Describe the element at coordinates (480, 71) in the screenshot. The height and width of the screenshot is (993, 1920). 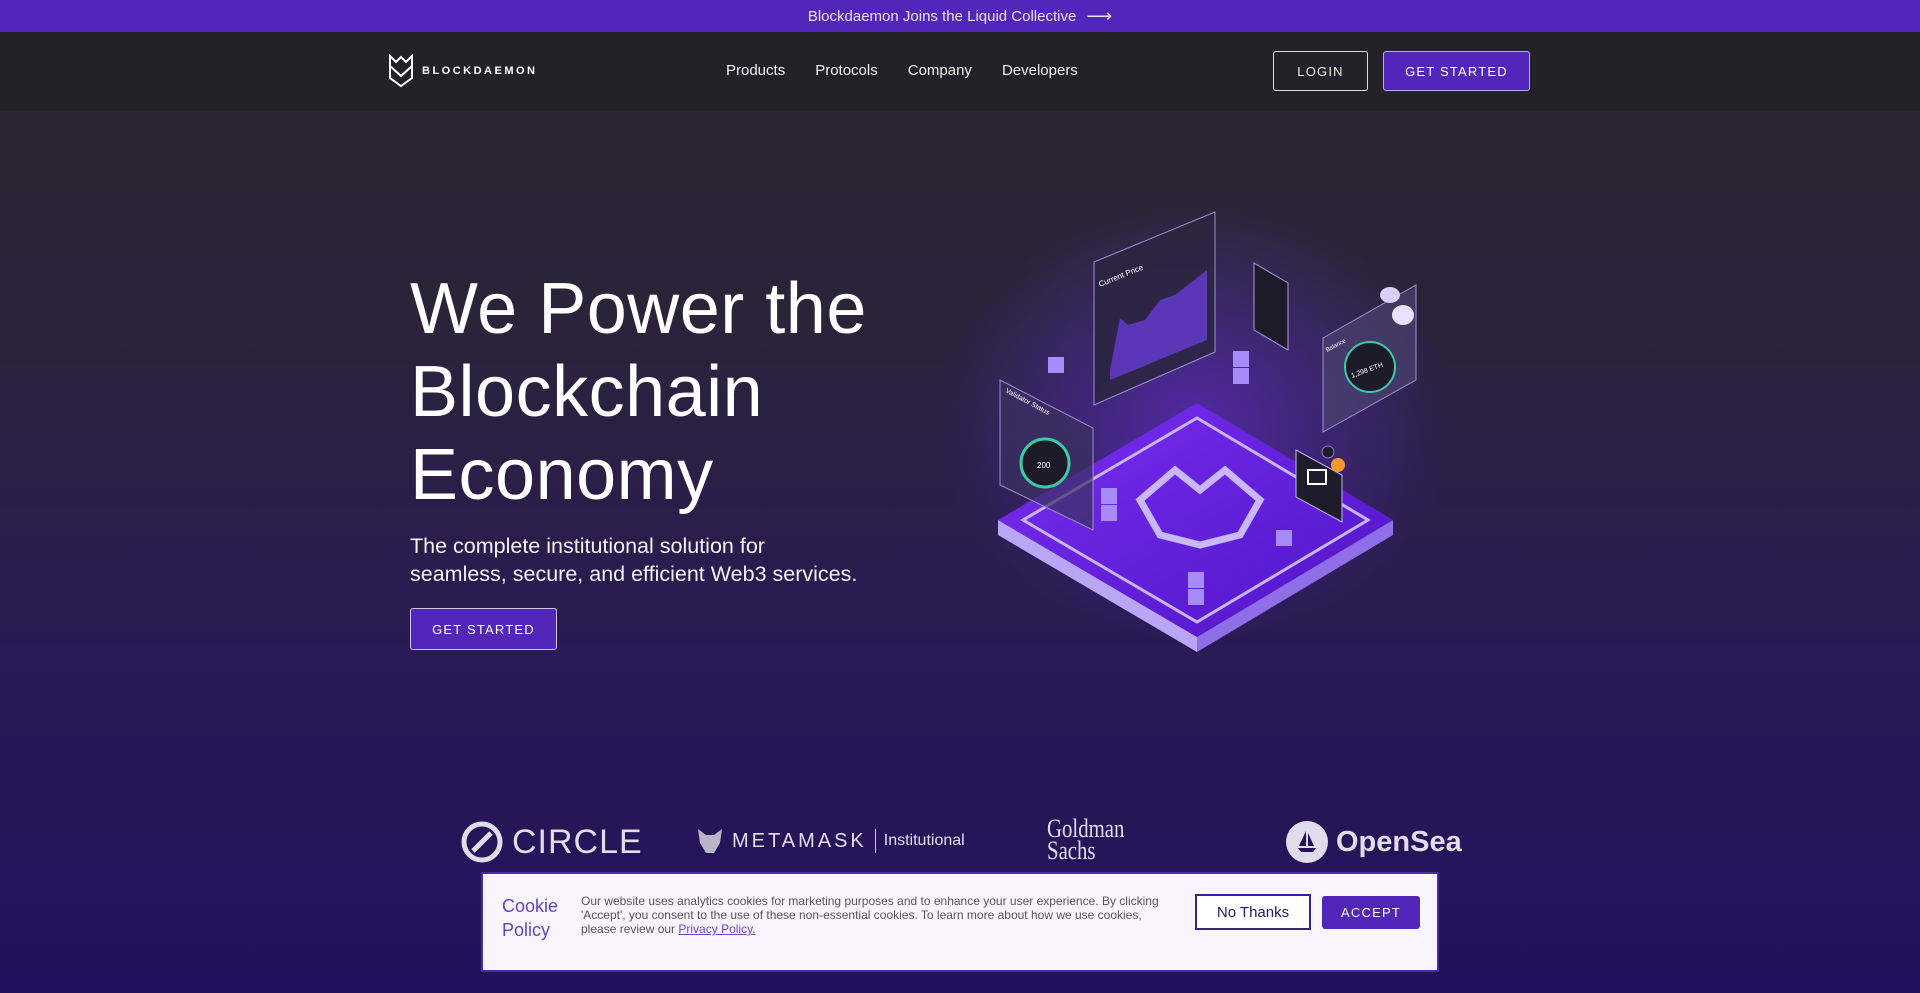
I see `logo-text: BLOCKDAEMON` at that location.